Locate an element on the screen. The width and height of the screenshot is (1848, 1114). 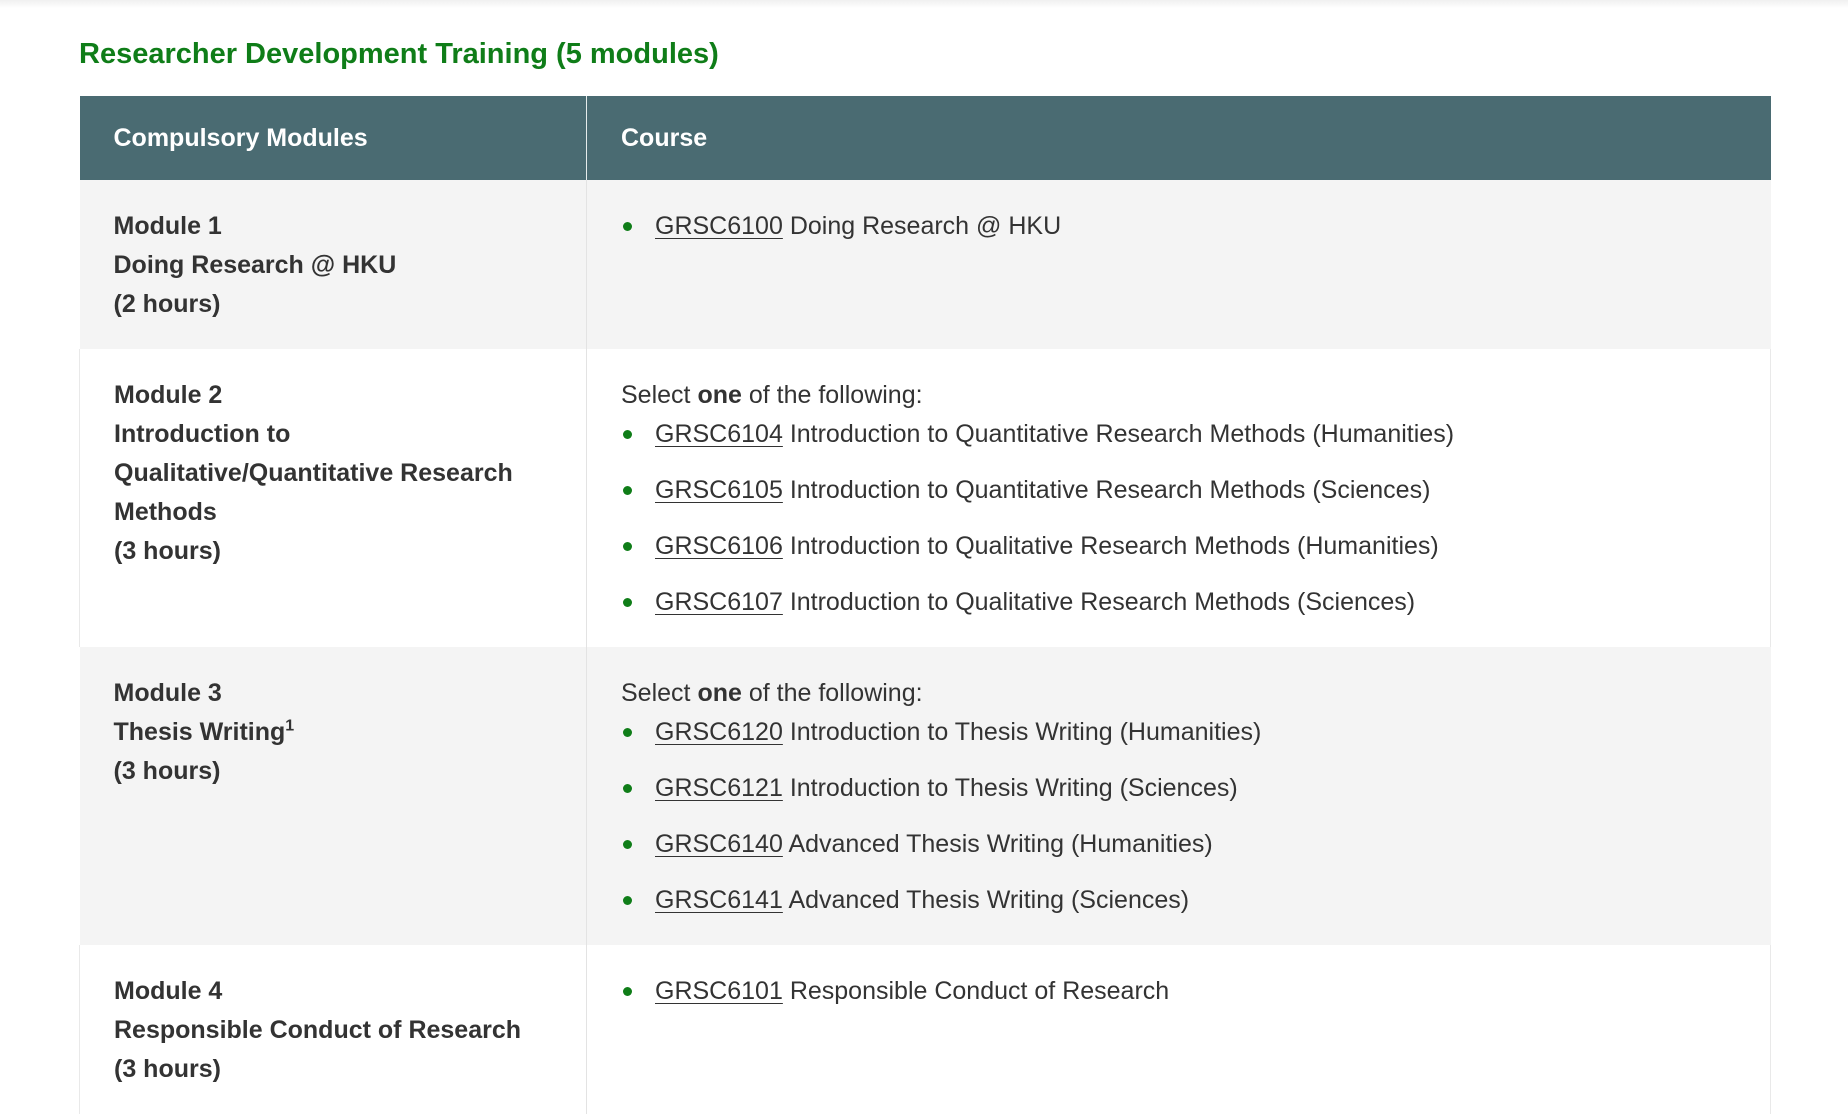
course-link-grsc6106: GRSC6106 is located at coordinates (719, 546).